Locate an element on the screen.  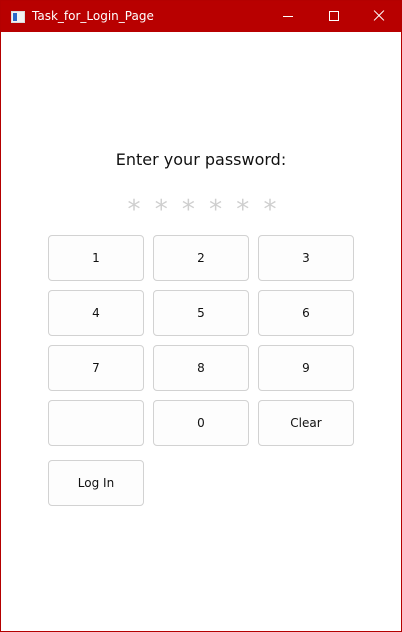
minimize-icon is located at coordinates (288, 16).